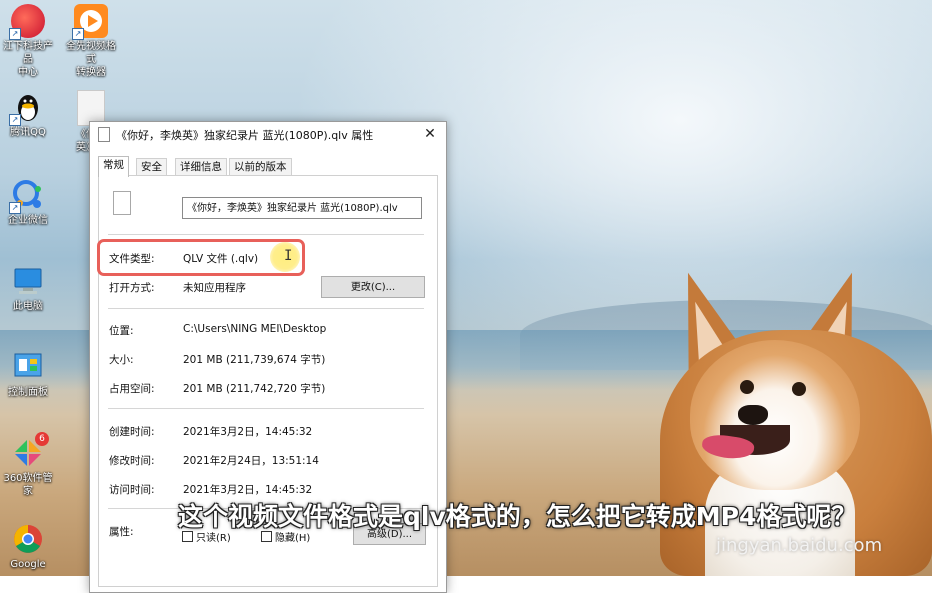  Describe the element at coordinates (288, 256) in the screenshot. I see `ibeam-cursor-icon: I` at that location.